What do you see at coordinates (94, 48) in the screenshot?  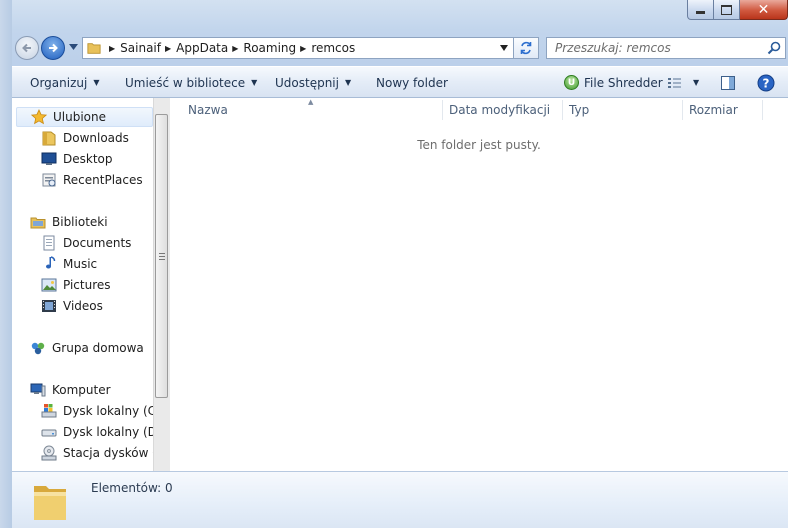 I see `folder-icon` at bounding box center [94, 48].